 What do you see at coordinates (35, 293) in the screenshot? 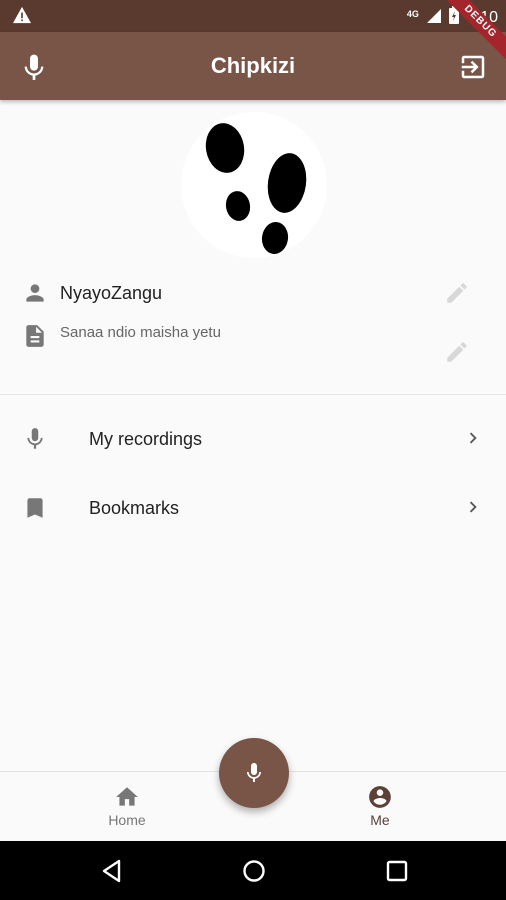
I see `person-icon` at bounding box center [35, 293].